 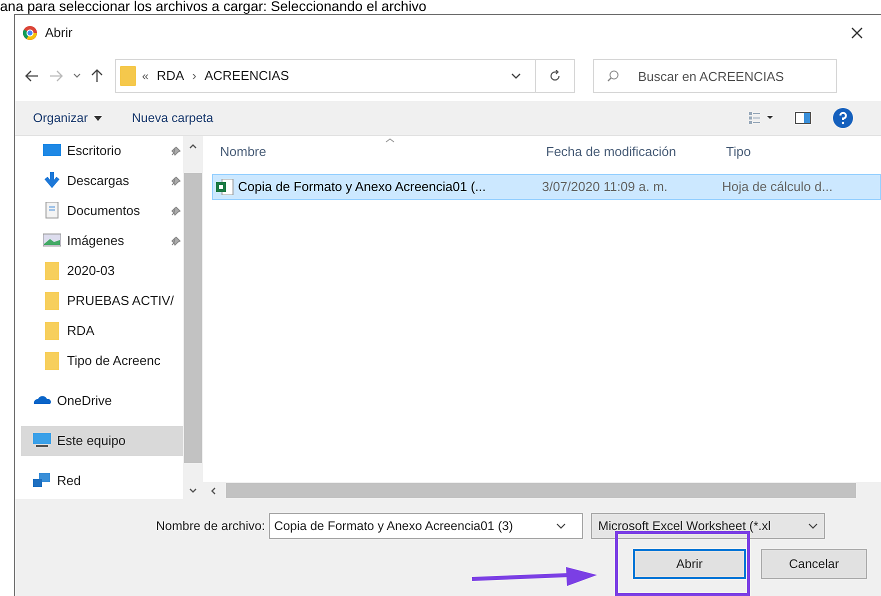 I want to click on nav-item: Documentos, so click(x=103, y=211).